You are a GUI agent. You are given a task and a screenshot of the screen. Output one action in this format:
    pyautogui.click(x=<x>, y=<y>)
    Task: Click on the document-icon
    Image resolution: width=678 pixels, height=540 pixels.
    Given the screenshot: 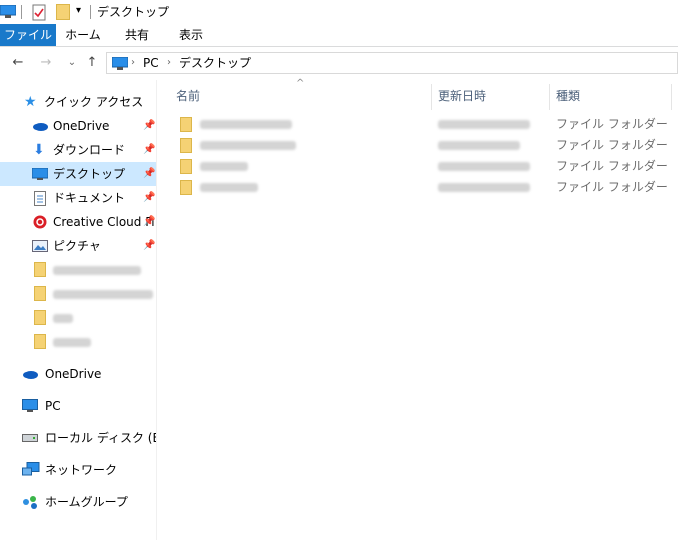 What is the action you would take?
    pyautogui.click(x=40, y=198)
    